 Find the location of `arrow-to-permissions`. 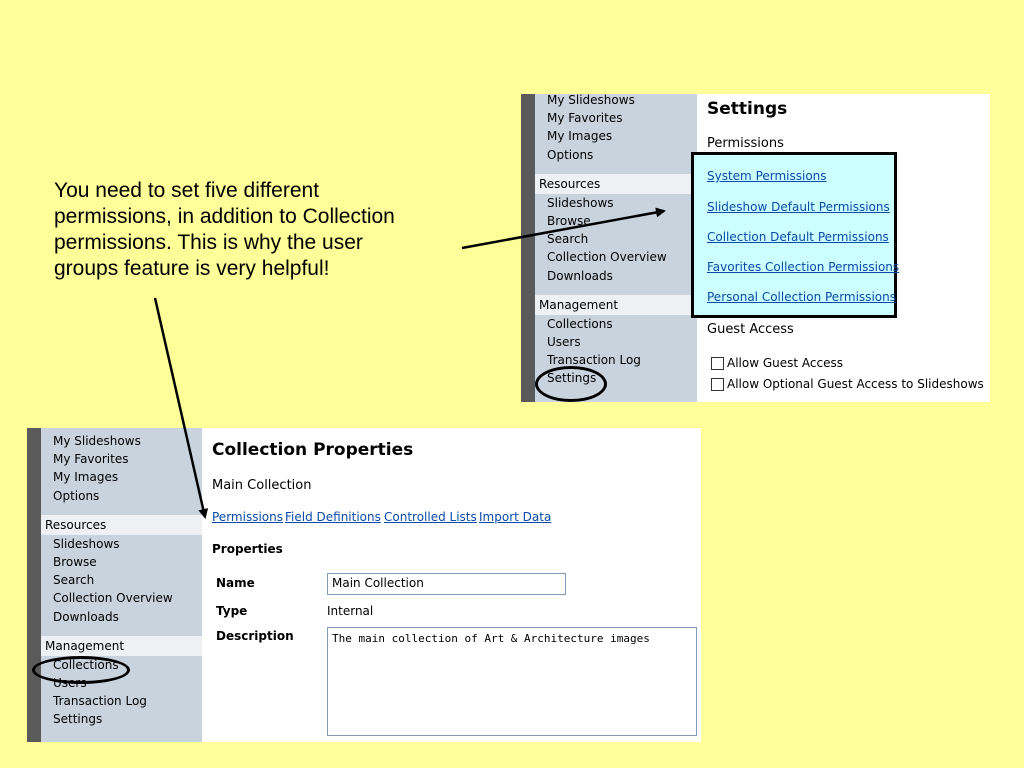

arrow-to-permissions is located at coordinates (563, 228).